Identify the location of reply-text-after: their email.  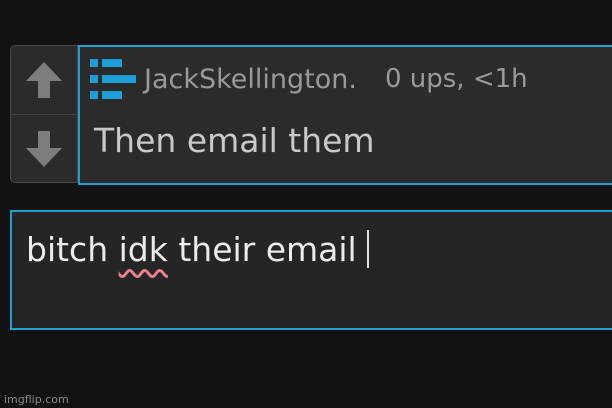
(262, 249).